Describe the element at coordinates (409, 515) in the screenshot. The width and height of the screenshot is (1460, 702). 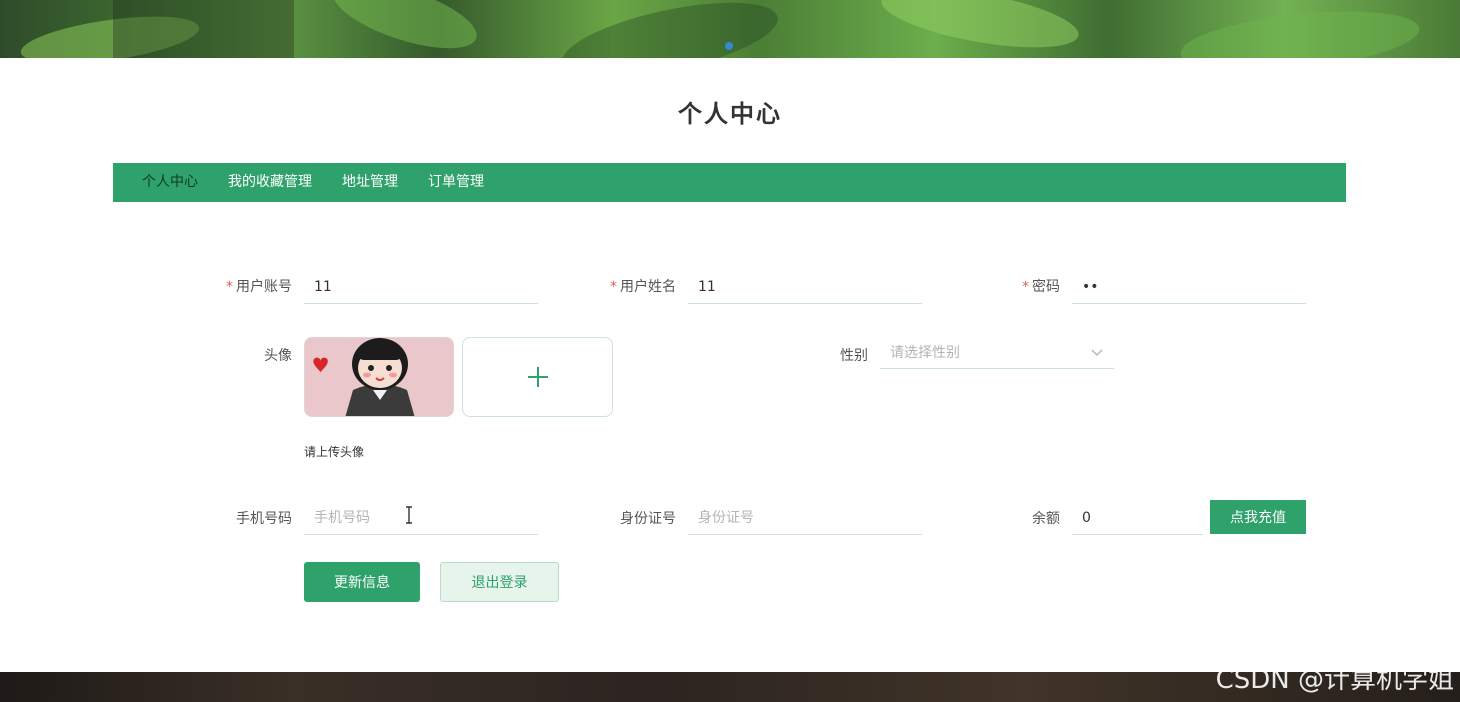
I see `text-cursor-icon` at that location.